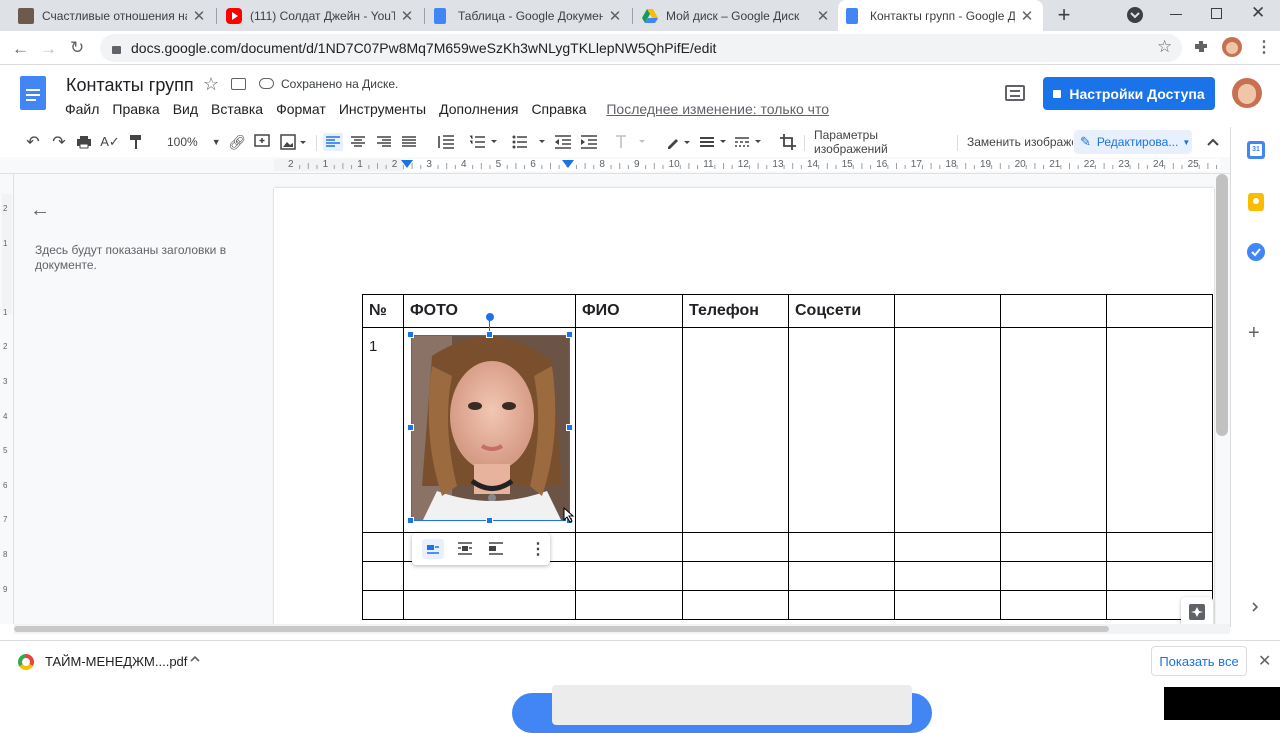 The width and height of the screenshot is (1280, 733). What do you see at coordinates (568, 165) in the screenshot?
I see `right-indent-marker-icon` at bounding box center [568, 165].